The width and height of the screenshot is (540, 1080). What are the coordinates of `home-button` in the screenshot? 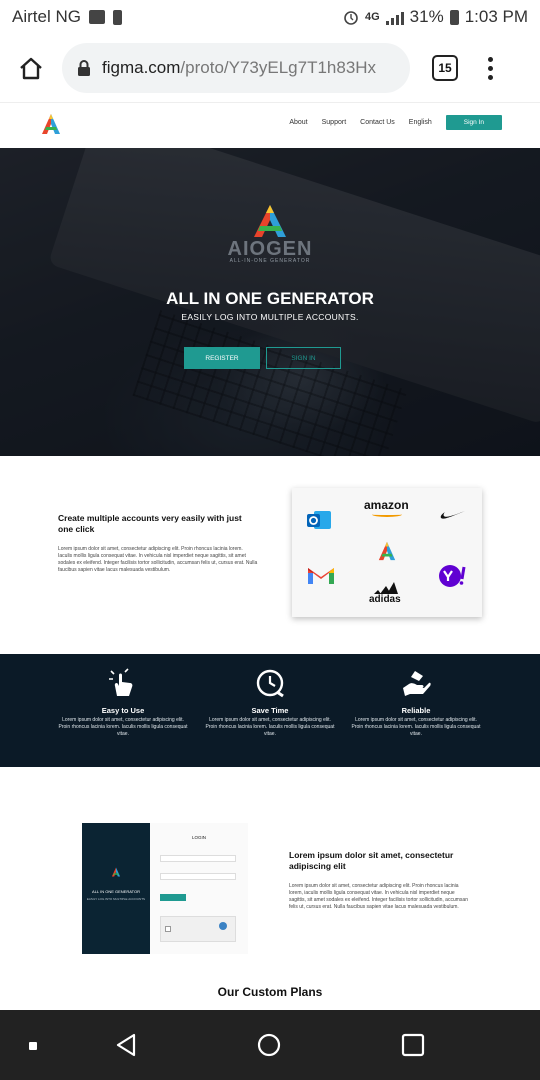 It's located at (31, 68).